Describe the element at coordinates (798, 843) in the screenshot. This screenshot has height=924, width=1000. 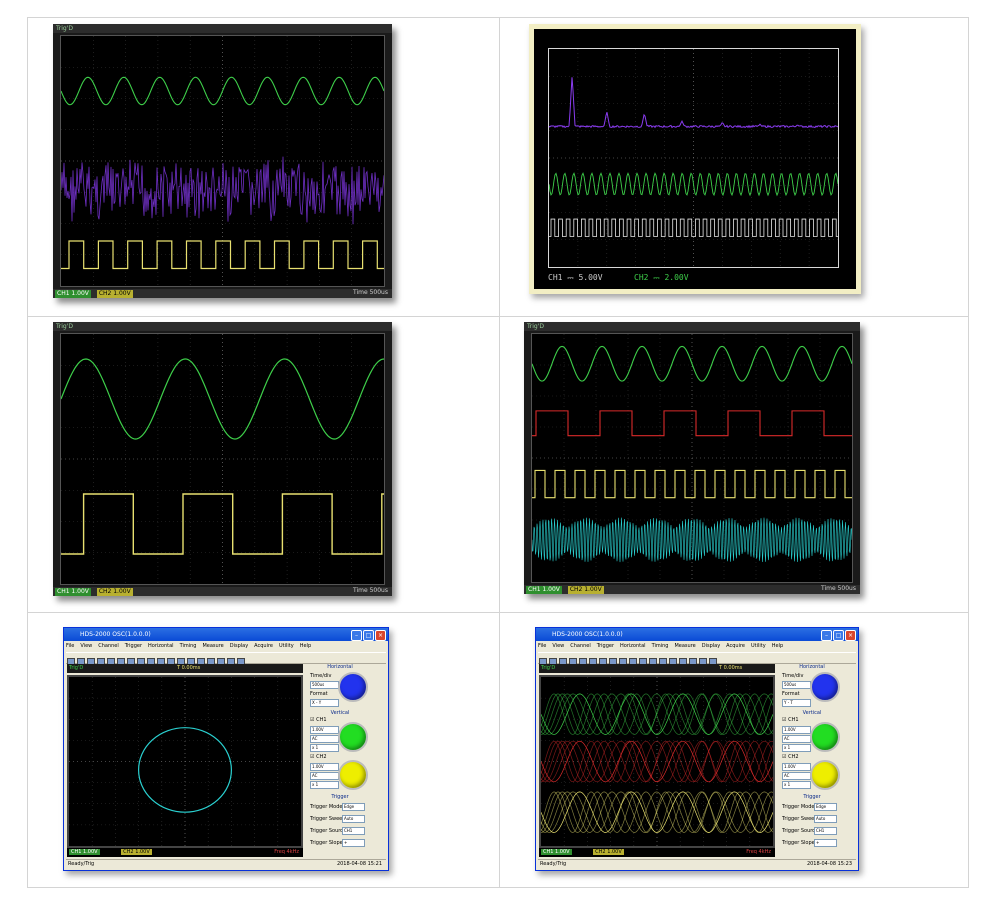
I see `trigger-slope-label: Trigger Slope` at that location.